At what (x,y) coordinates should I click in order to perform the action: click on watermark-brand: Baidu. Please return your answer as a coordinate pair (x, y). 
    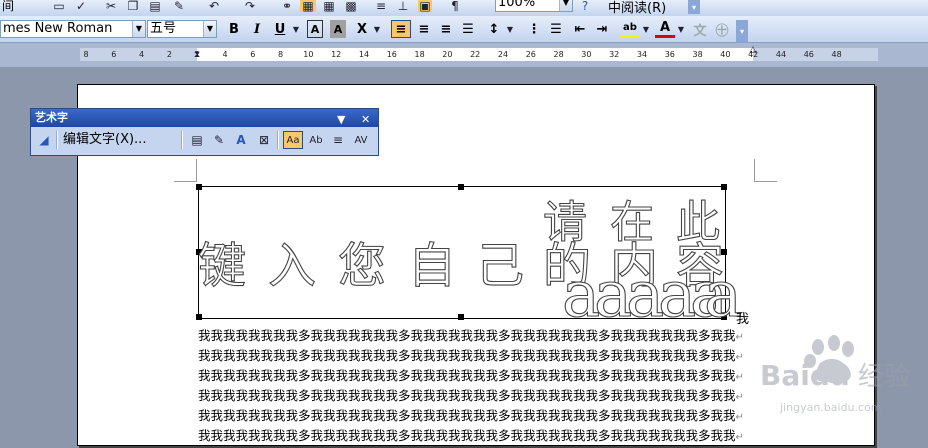
    Looking at the image, I should click on (805, 375).